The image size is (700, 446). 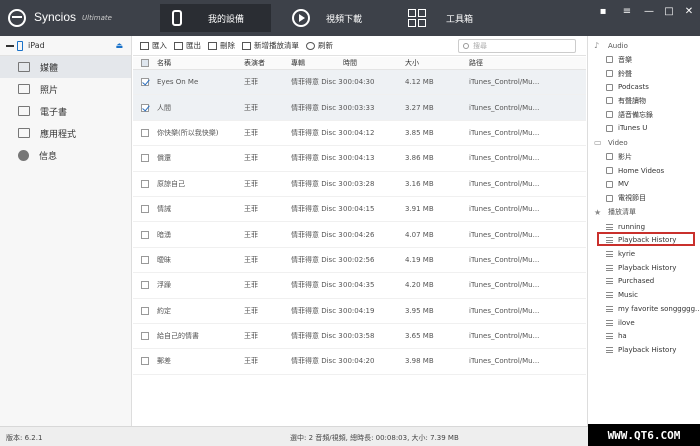 I want to click on column-header-size: 大小, so click(x=437, y=63).